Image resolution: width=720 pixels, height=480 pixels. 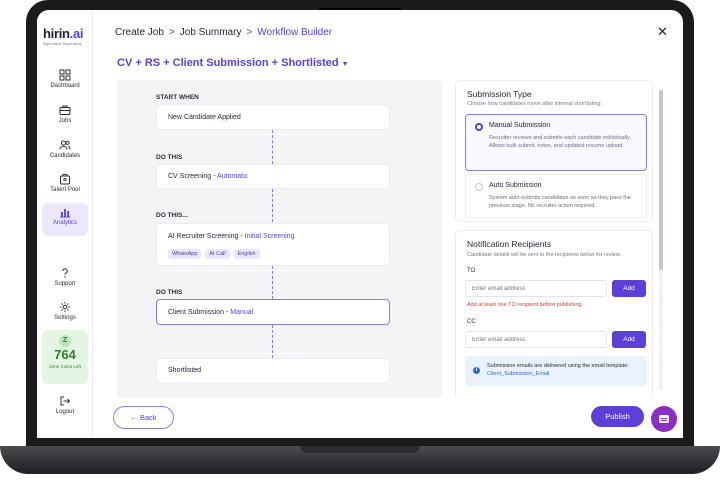 I want to click on chip: AI Call, so click(x=217, y=254).